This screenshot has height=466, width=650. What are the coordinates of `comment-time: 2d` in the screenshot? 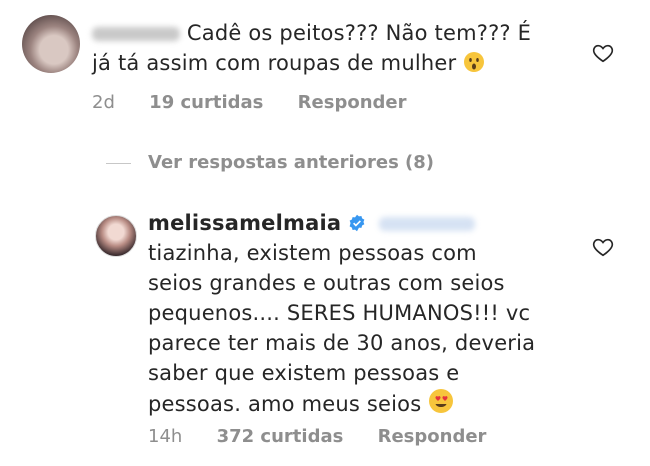 It's located at (103, 102).